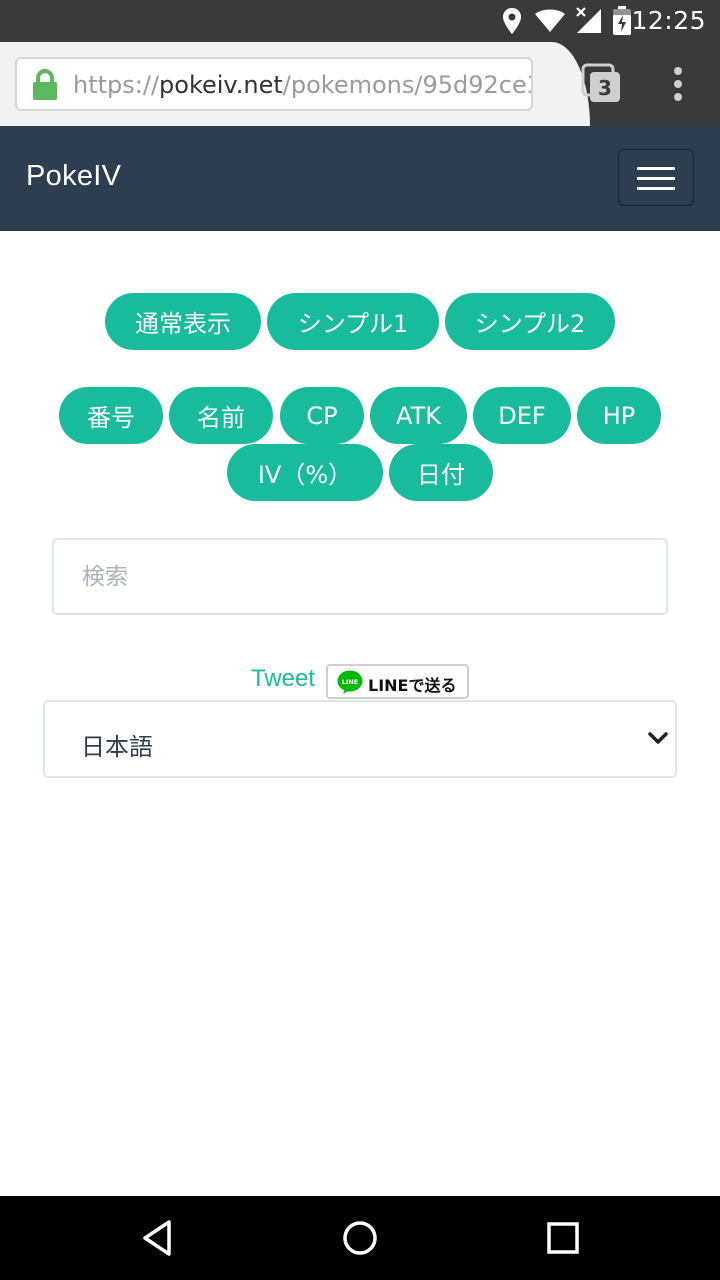 The image size is (720, 1280). Describe the element at coordinates (283, 679) in the screenshot. I see `tweet-link: Tweet` at that location.